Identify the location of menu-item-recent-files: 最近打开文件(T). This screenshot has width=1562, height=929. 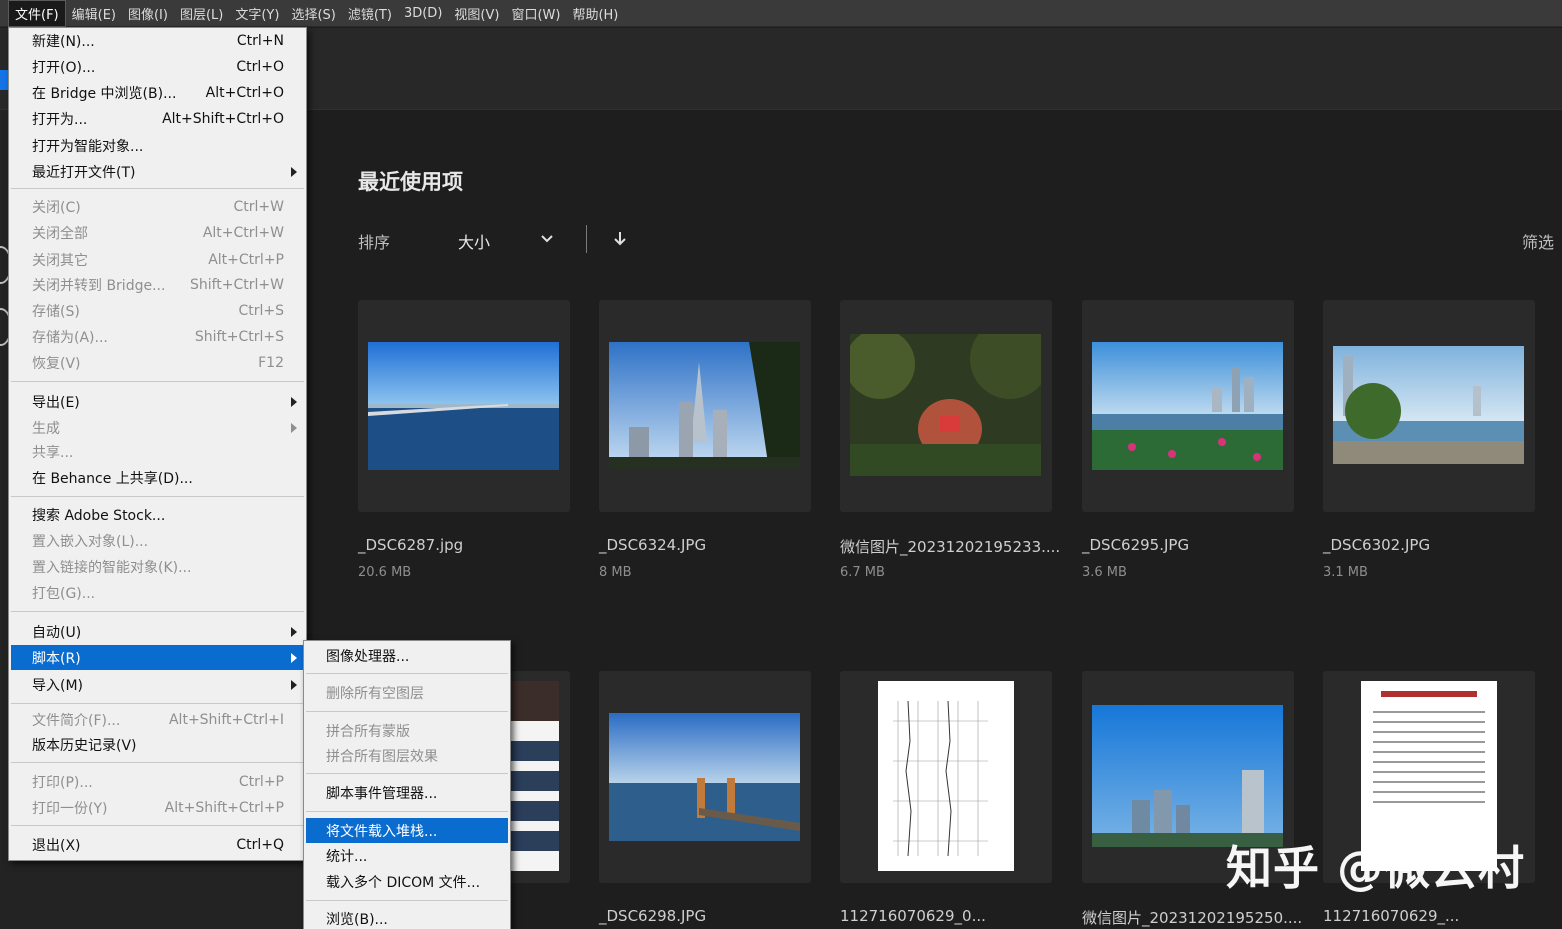
(157, 171).